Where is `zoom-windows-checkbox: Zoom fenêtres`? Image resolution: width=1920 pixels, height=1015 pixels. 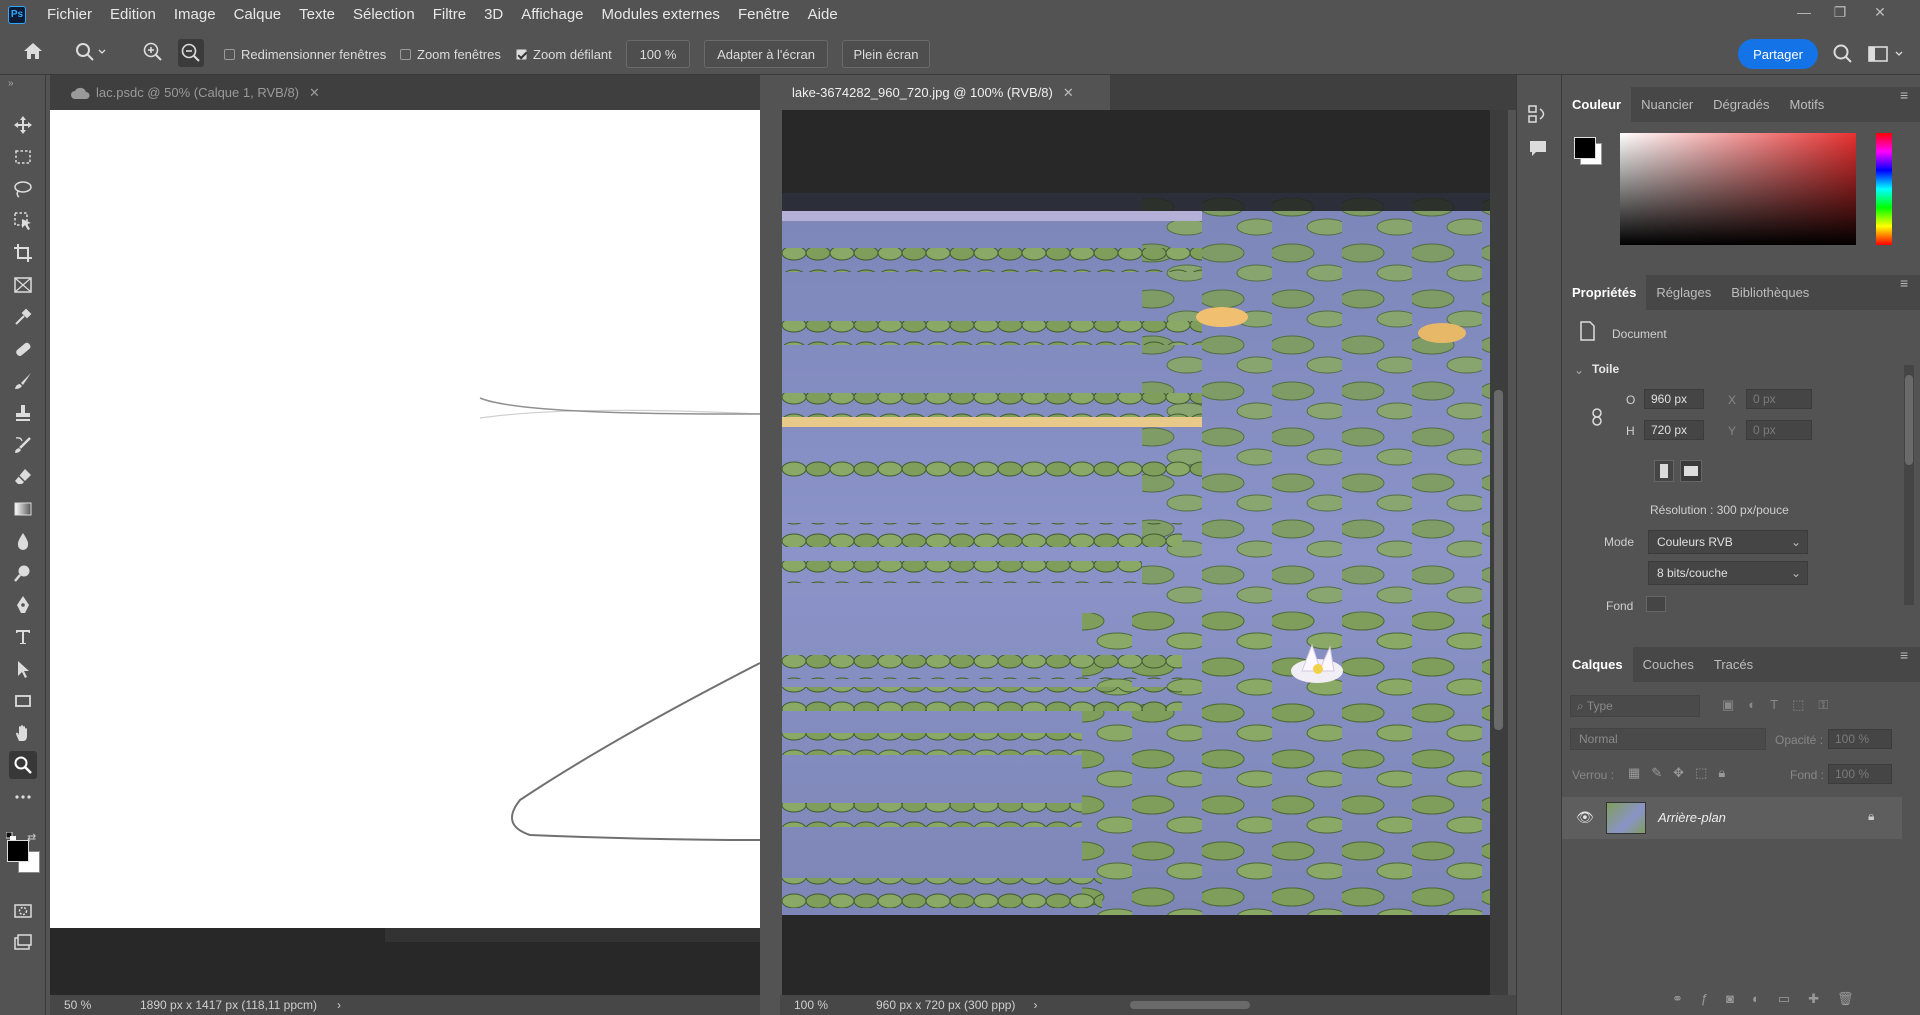 zoom-windows-checkbox: Zoom fenêtres is located at coordinates (450, 54).